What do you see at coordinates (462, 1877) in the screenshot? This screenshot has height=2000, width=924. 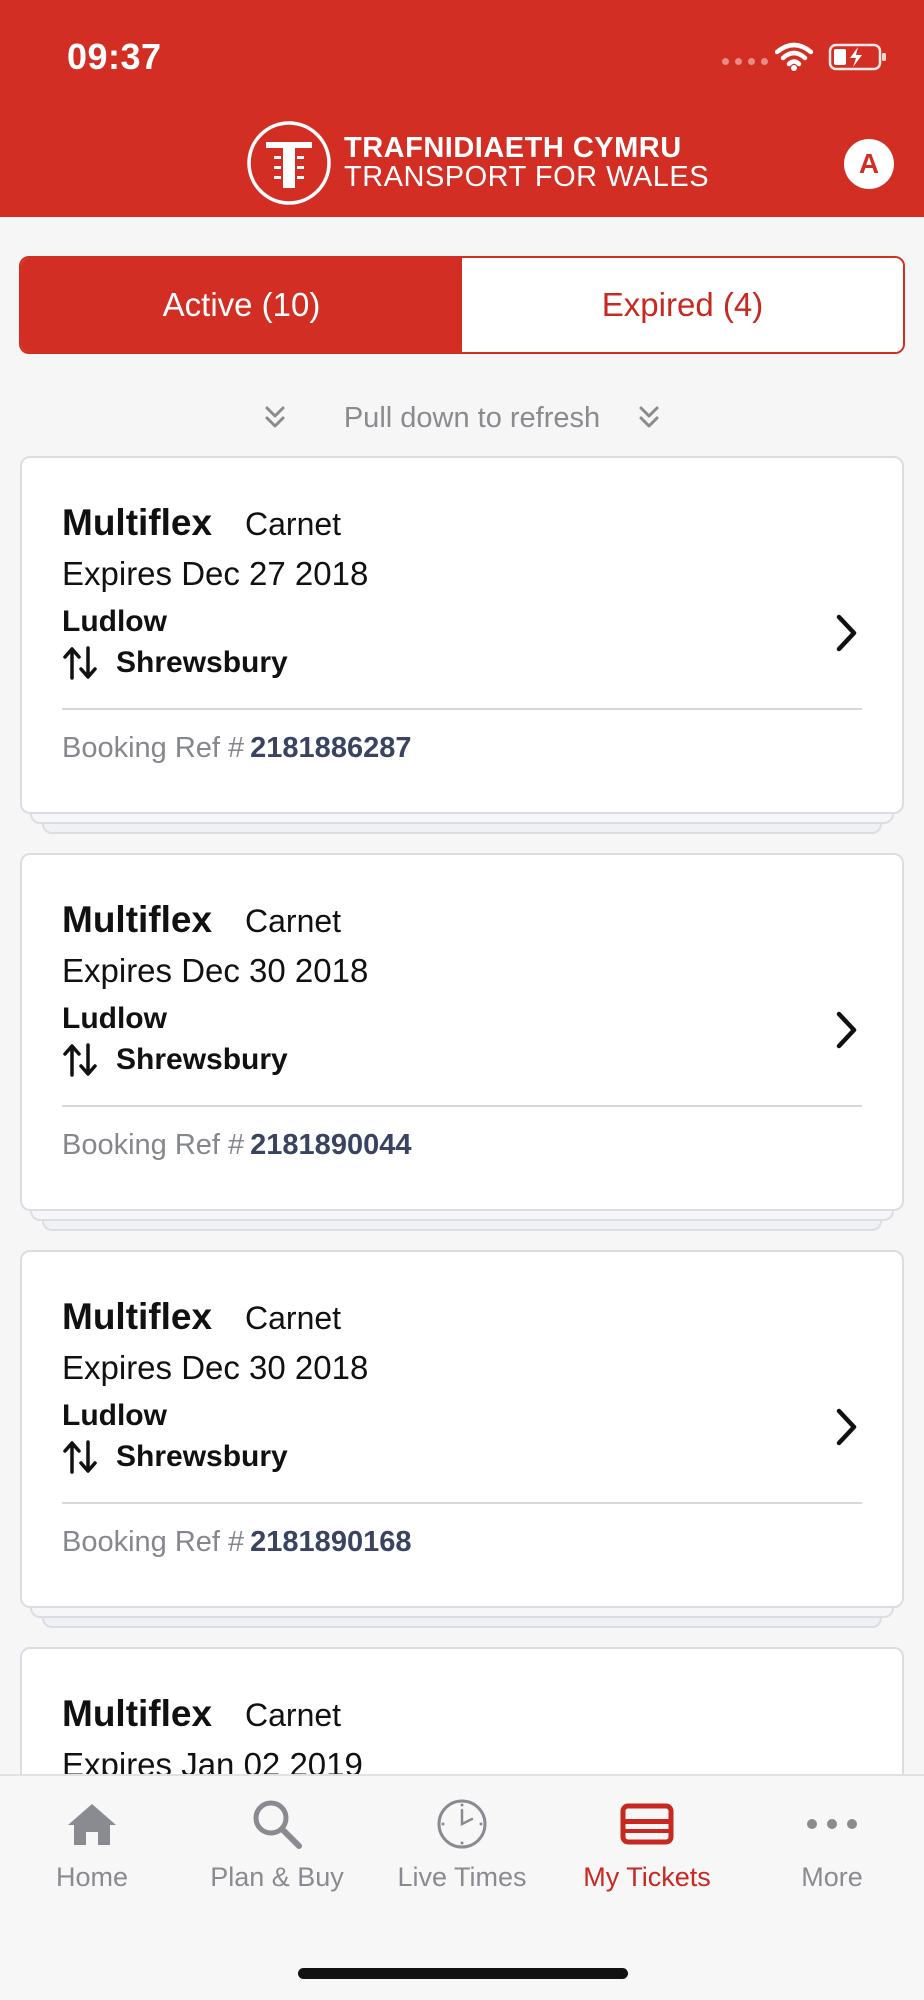 I see `tab-live-times-label: Live Times` at bounding box center [462, 1877].